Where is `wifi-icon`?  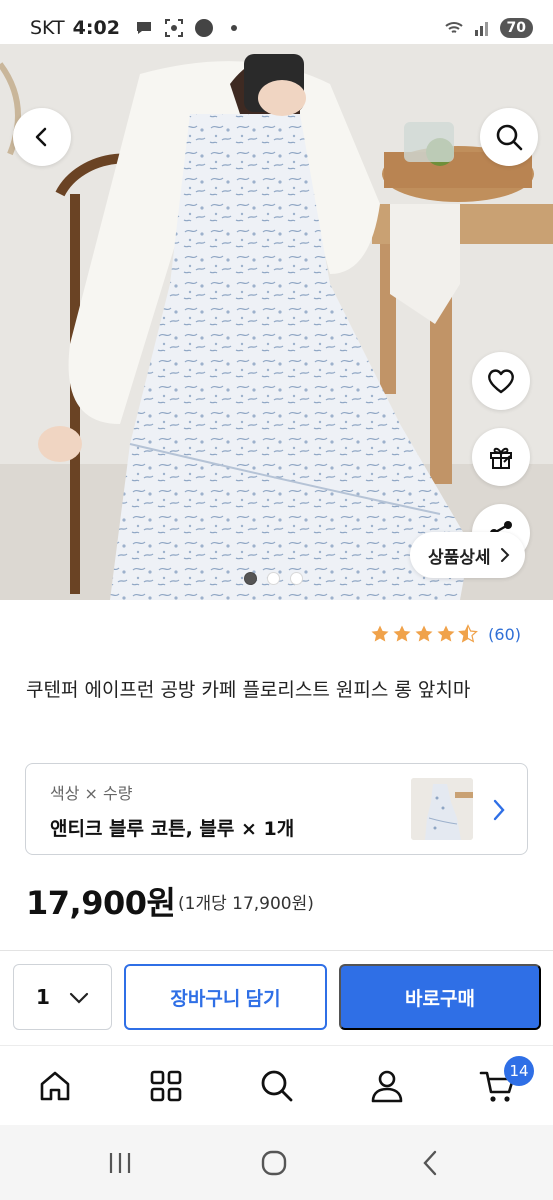
wifi-icon is located at coordinates (453, 27).